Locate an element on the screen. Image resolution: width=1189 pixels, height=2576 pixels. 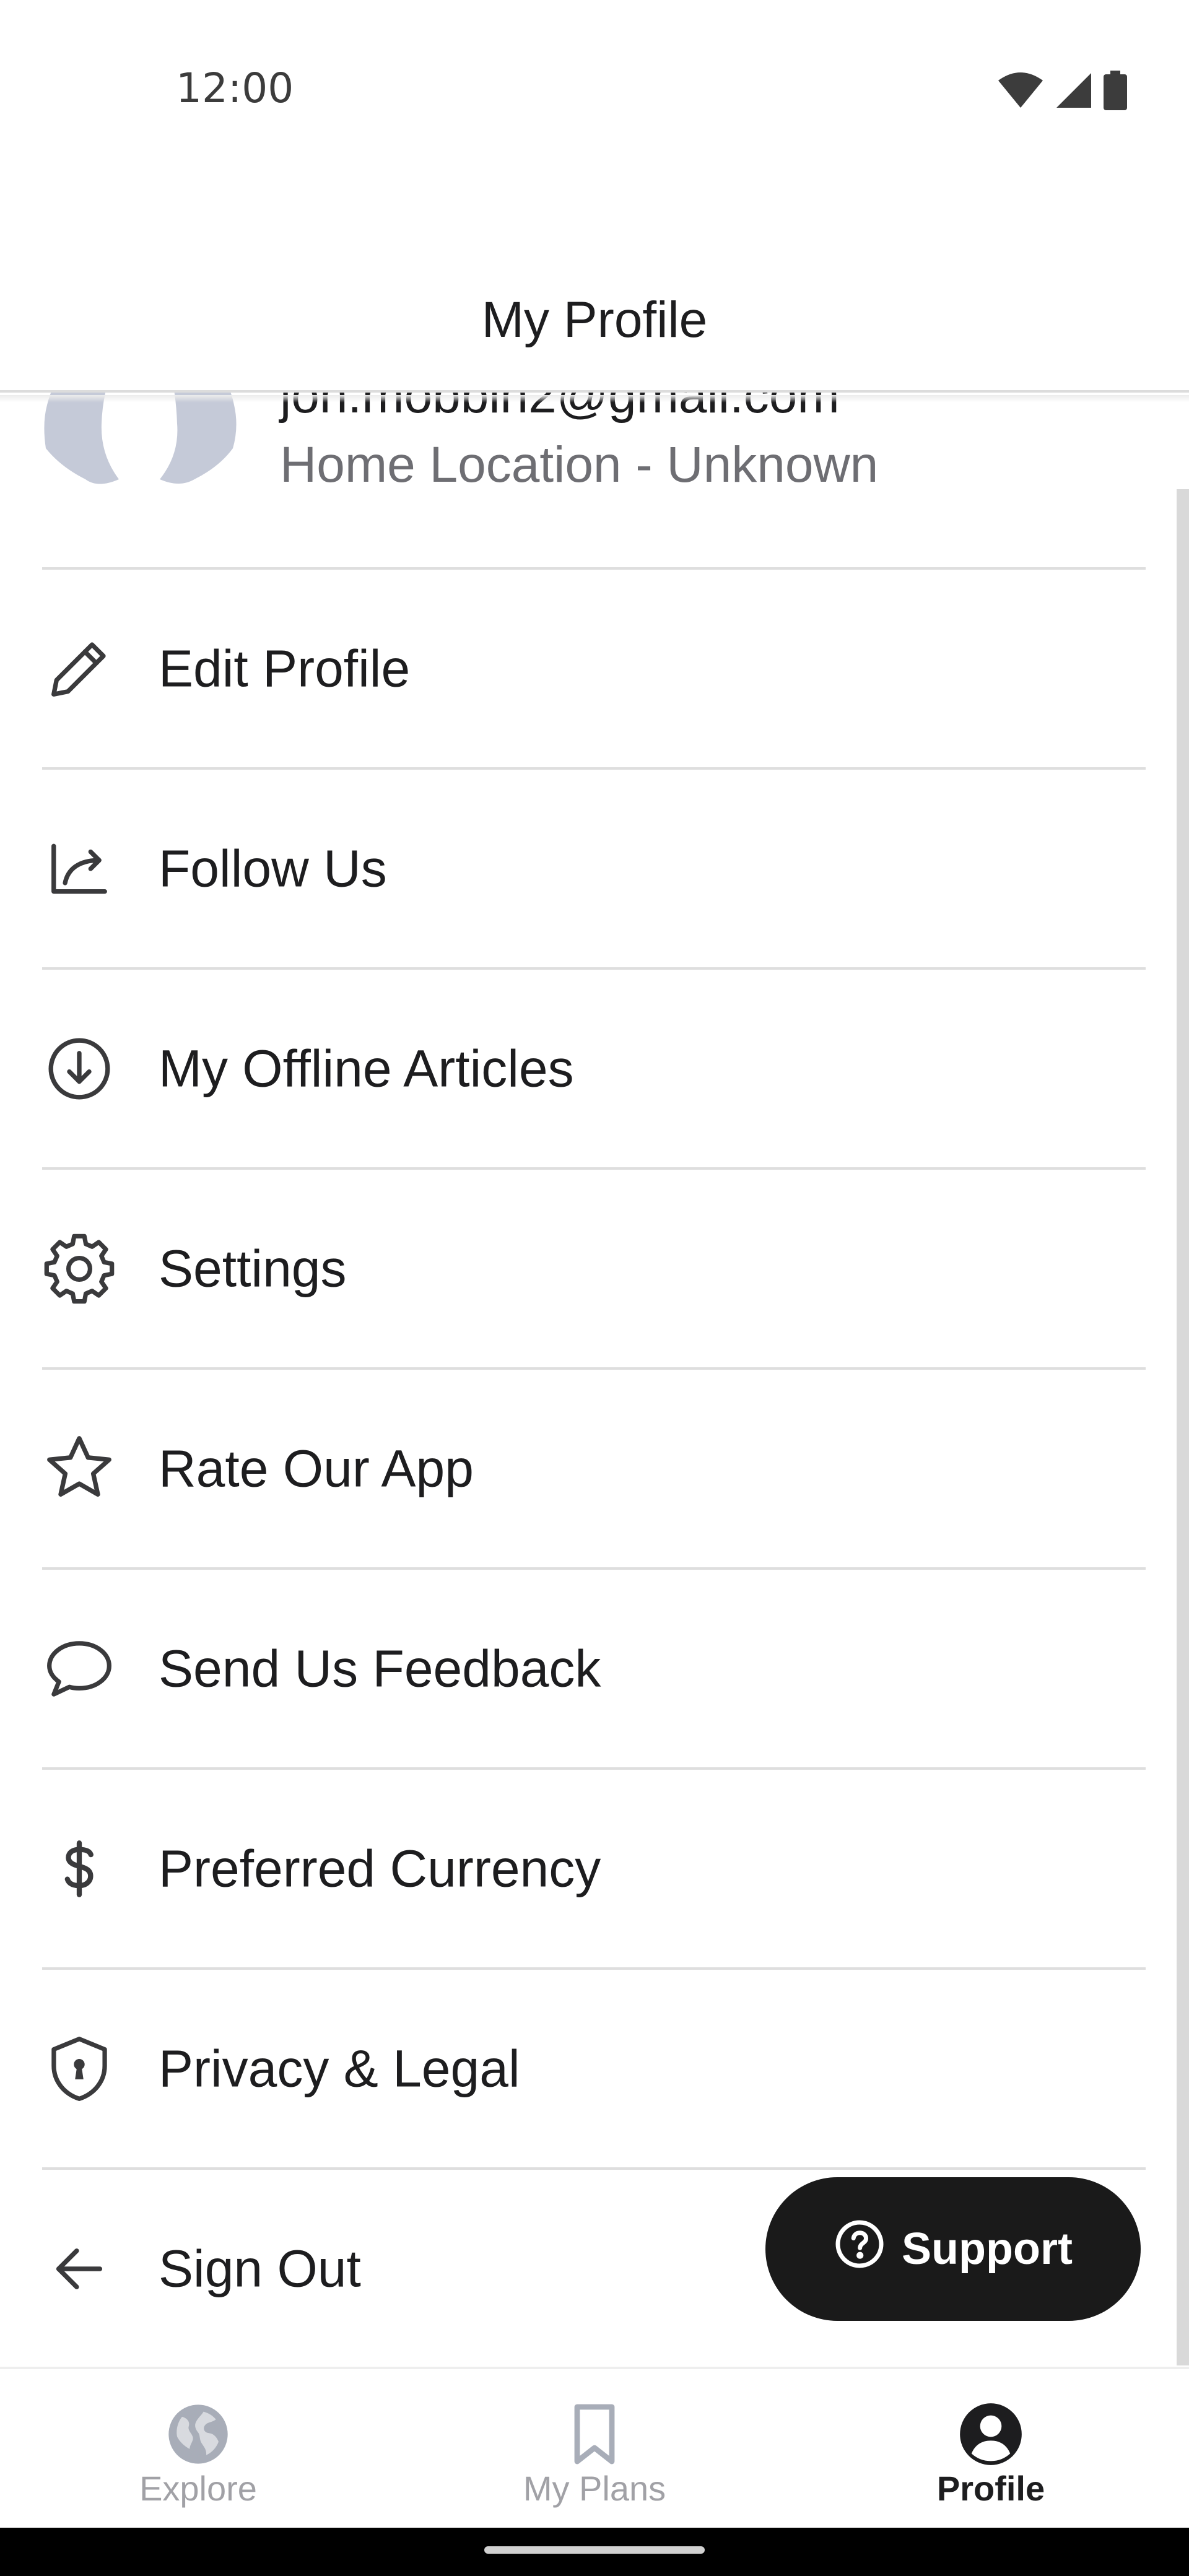
menu-item-label: Send Us Feedback is located at coordinates (380, 1668).